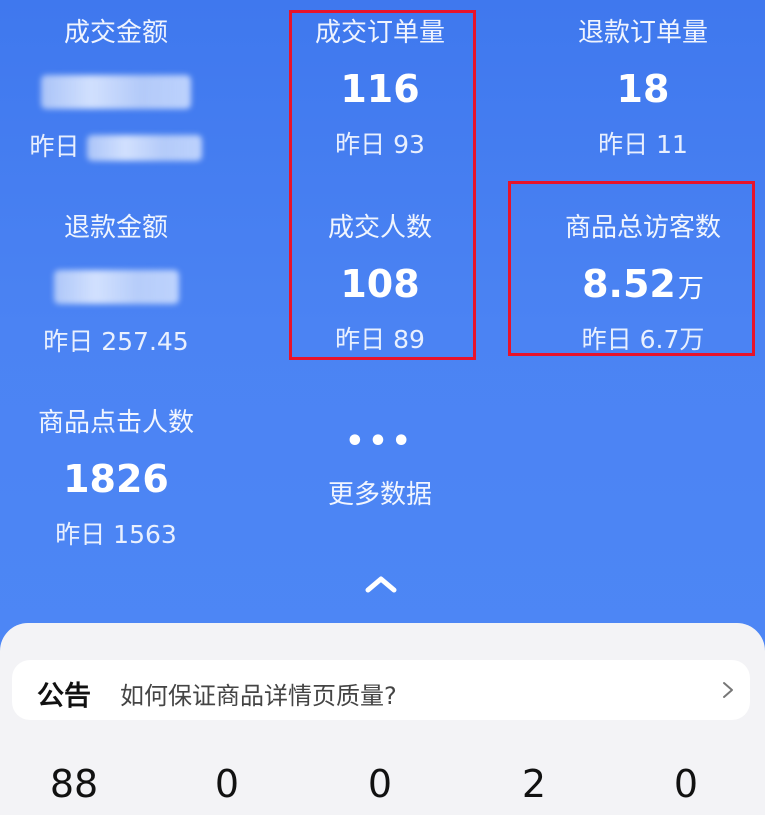 The width and height of the screenshot is (765, 815). I want to click on announcement-text: 如何保证商品详情页质量?, so click(258, 696).